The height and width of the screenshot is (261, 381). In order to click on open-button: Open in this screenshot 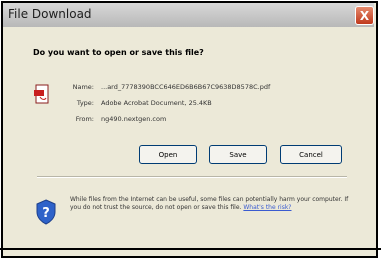, I will do `click(168, 154)`.